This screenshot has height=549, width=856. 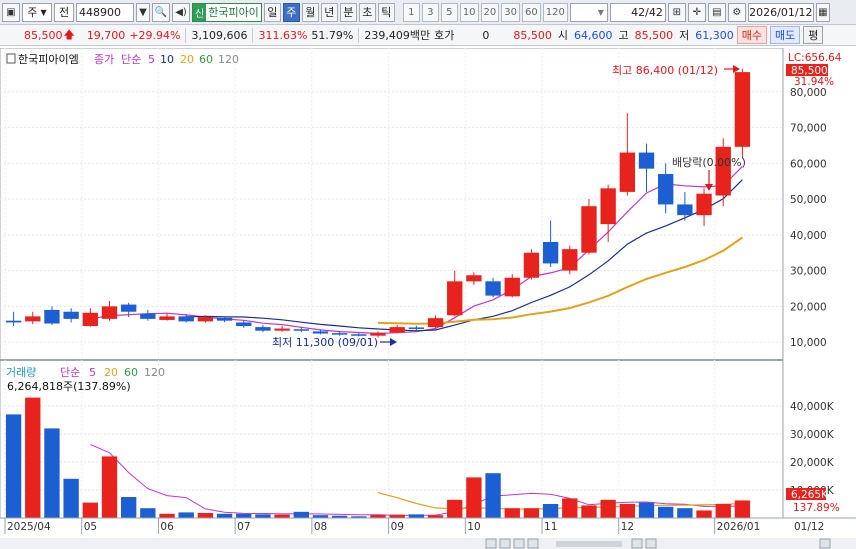 I want to click on price-tick-label: 70,000, so click(x=808, y=129).